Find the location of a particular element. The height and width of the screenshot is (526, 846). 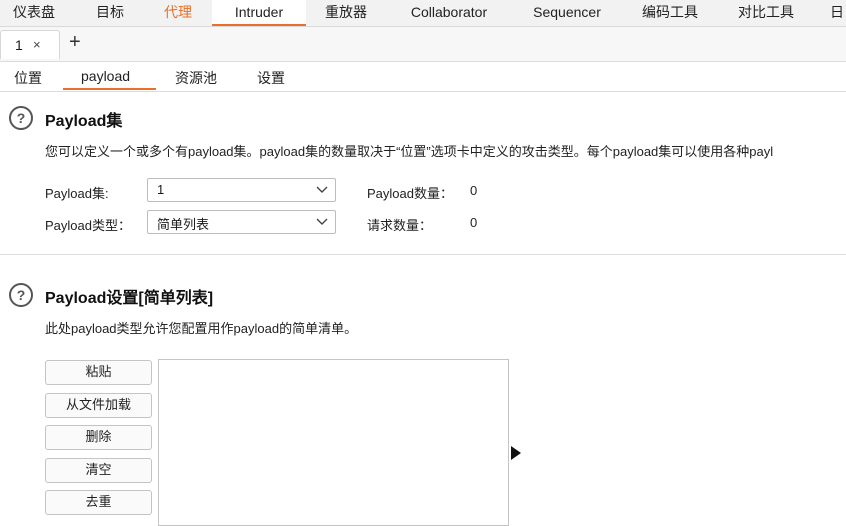

active-tab-underline is located at coordinates (109, 89).